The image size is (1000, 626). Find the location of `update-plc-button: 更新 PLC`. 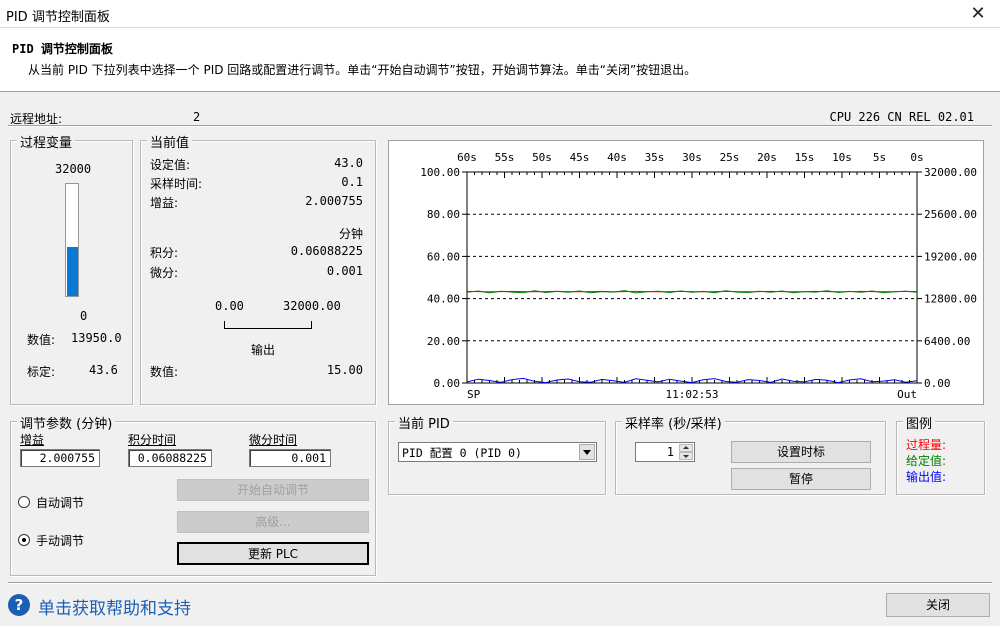

update-plc-button: 更新 PLC is located at coordinates (273, 553).